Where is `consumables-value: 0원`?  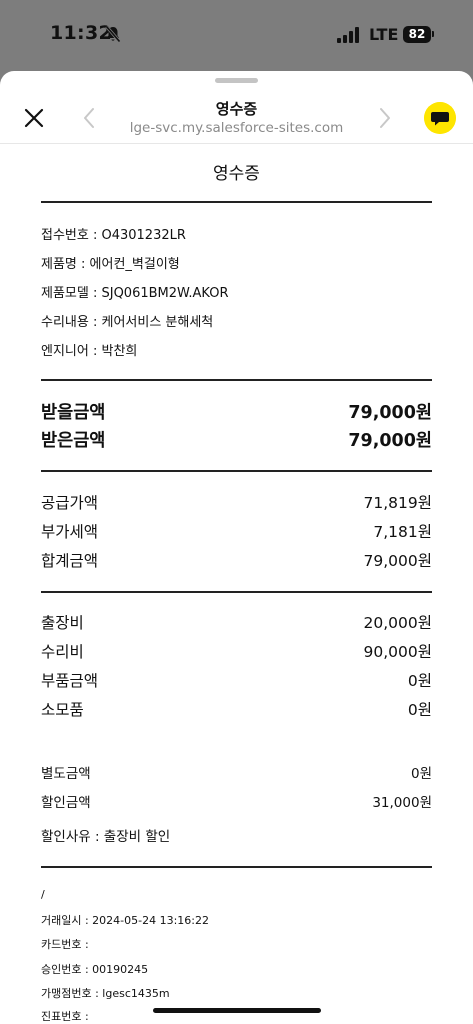 consumables-value: 0원 is located at coordinates (419, 710).